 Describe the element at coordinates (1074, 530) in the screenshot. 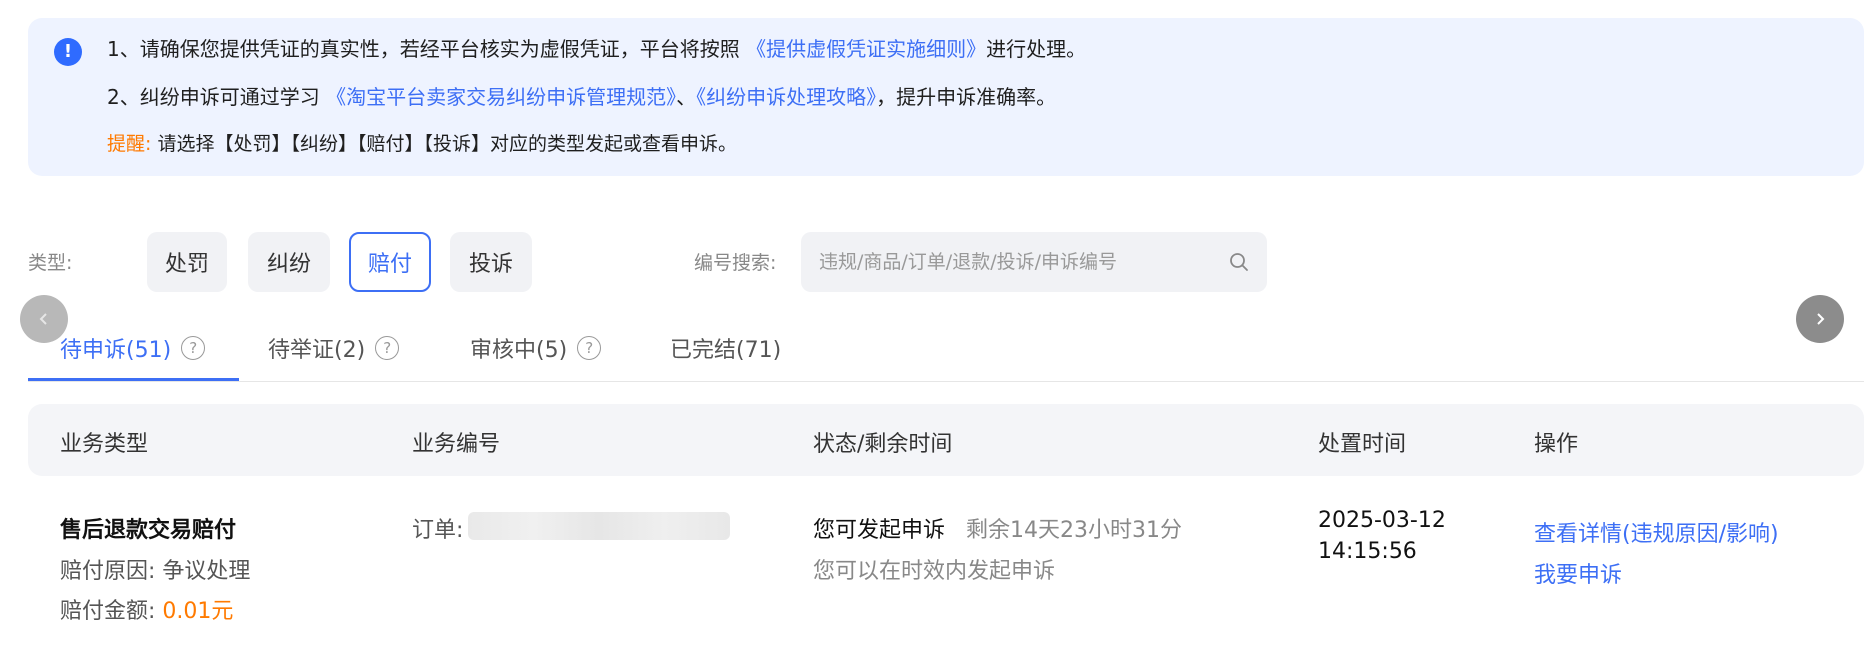

I see `remaining-time: 剩余14天23小时31分` at that location.